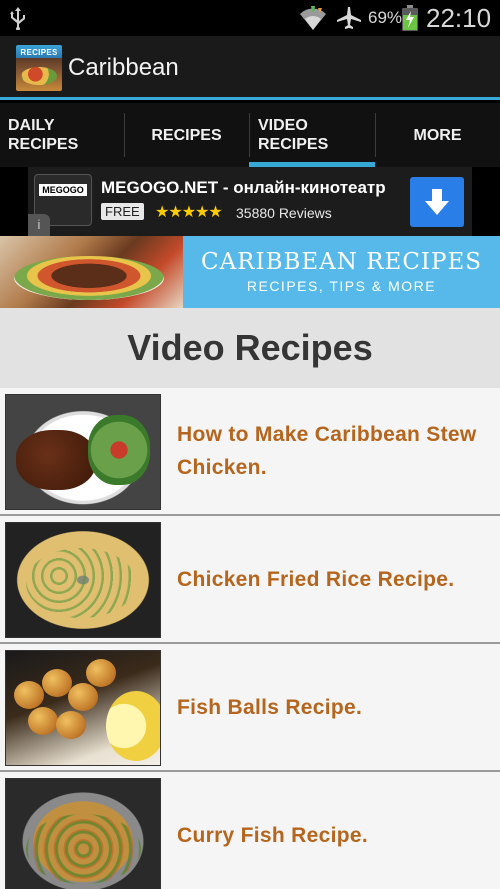 Image resolution: width=500 pixels, height=889 pixels. I want to click on app-icon-label: RECIPES, so click(39, 52).